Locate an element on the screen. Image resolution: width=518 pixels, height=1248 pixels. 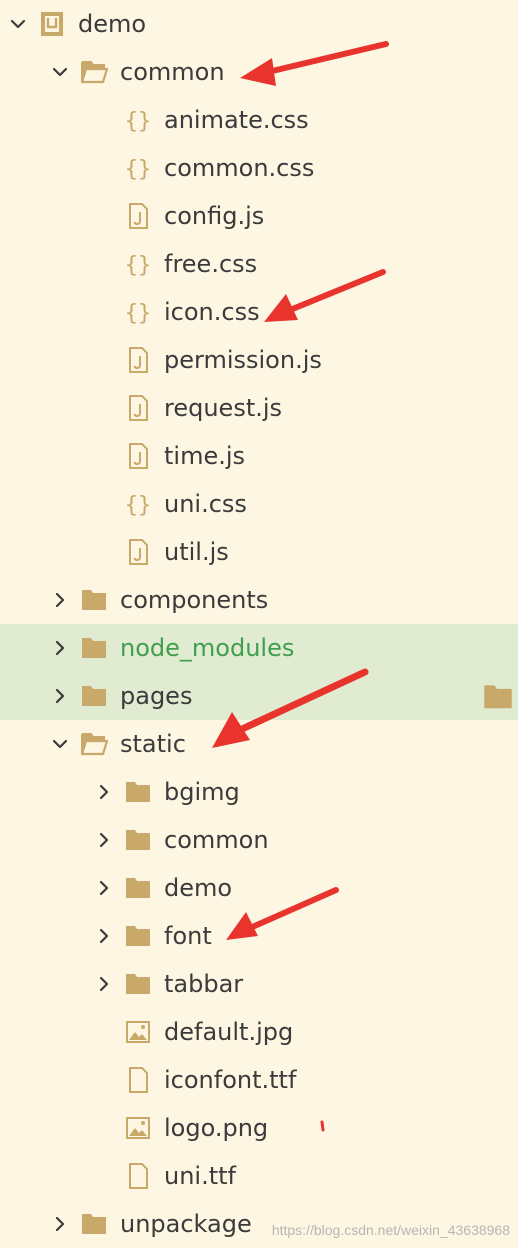
tree-item-free-css: {} free.css is located at coordinates (259, 264).